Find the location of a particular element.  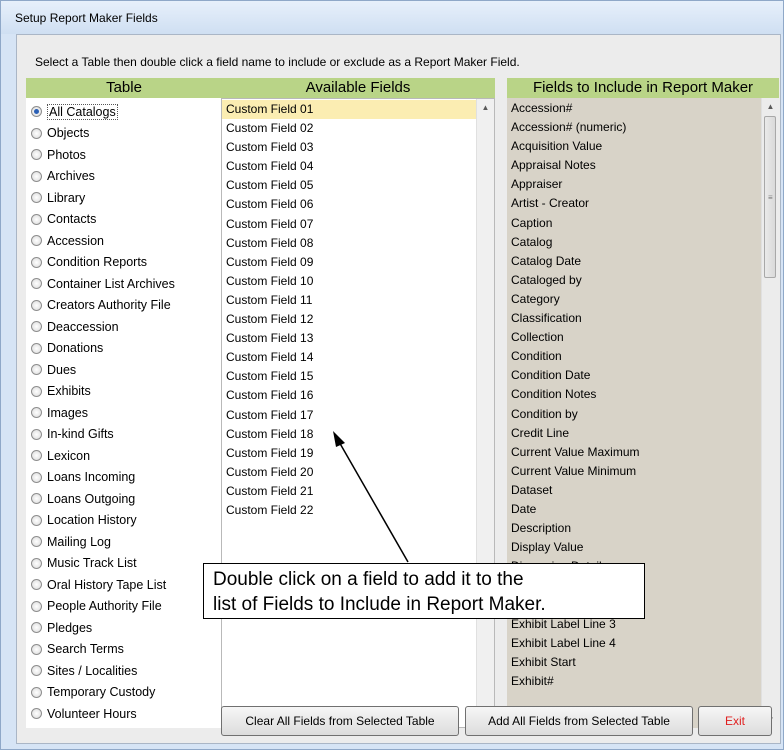

include-field-item: Classification is located at coordinates (633, 318).